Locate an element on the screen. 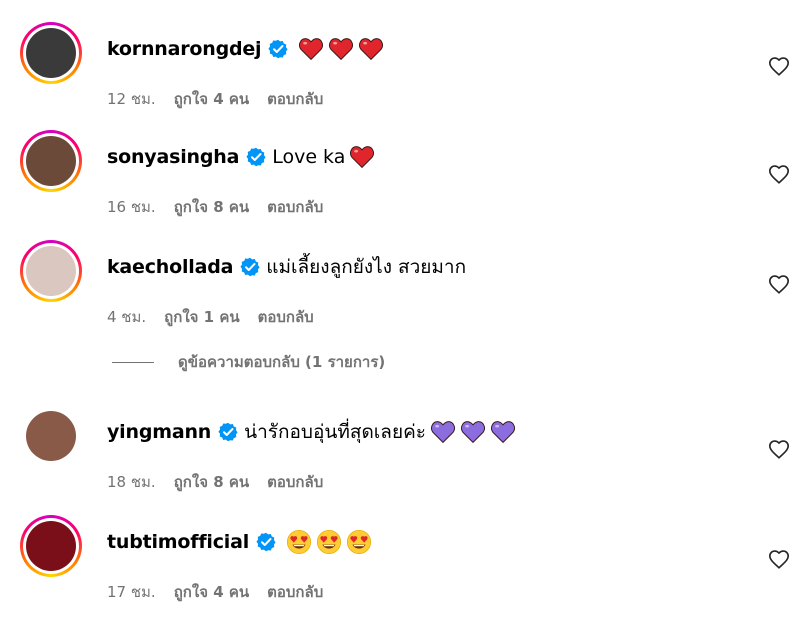  comment-meta: 18 ชม. ถูกใจ 8 คน ตอบกลับ is located at coordinates (224, 482).